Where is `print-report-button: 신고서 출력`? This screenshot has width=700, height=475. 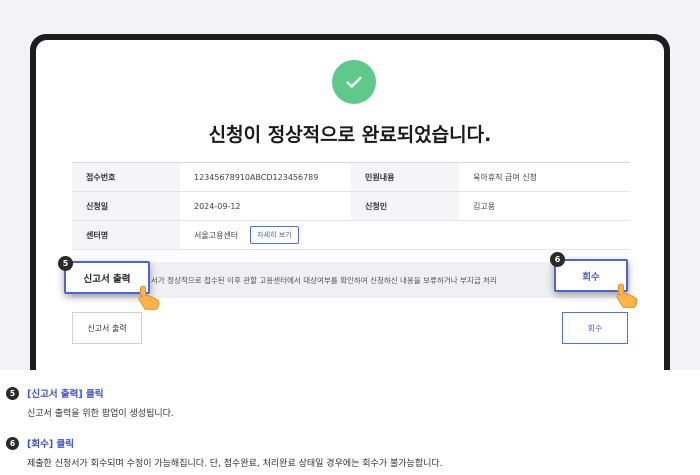
print-report-button: 신고서 출력 is located at coordinates (107, 328).